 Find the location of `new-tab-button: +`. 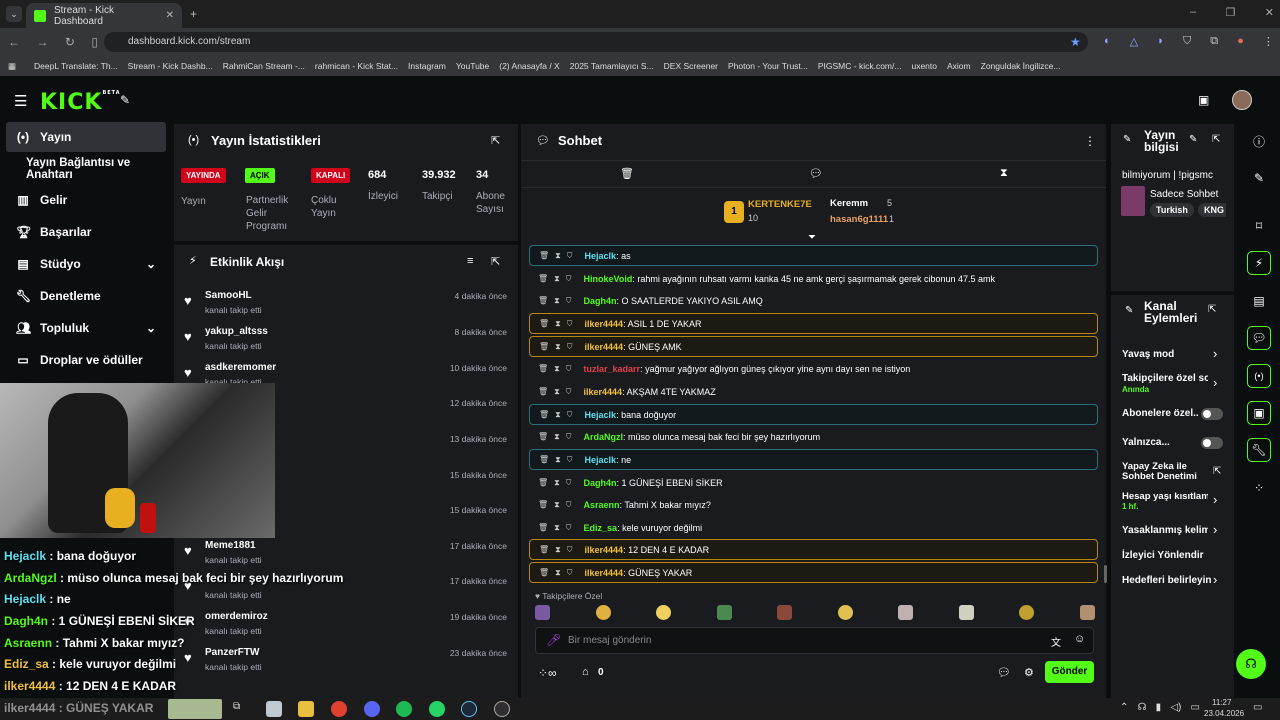

new-tab-button: + is located at coordinates (193, 14).